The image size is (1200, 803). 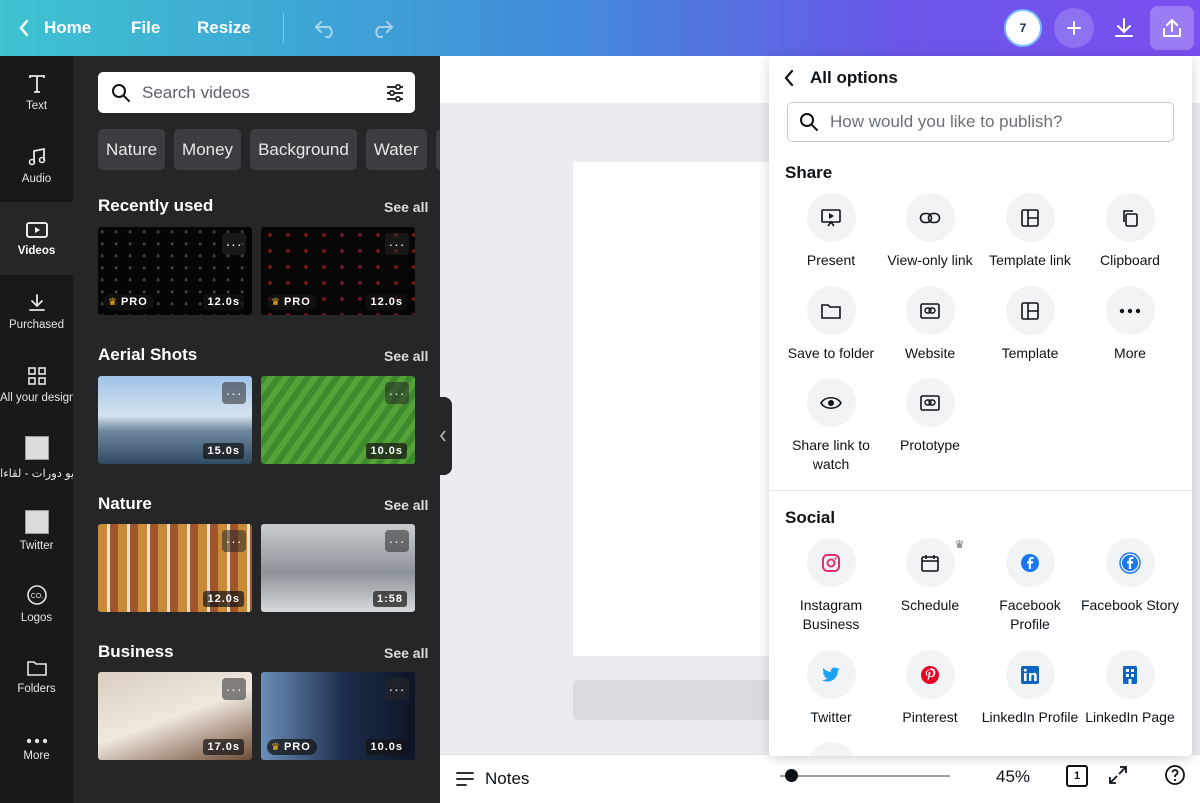 What do you see at coordinates (113, 302) in the screenshot?
I see `crown-icon: ♛` at bounding box center [113, 302].